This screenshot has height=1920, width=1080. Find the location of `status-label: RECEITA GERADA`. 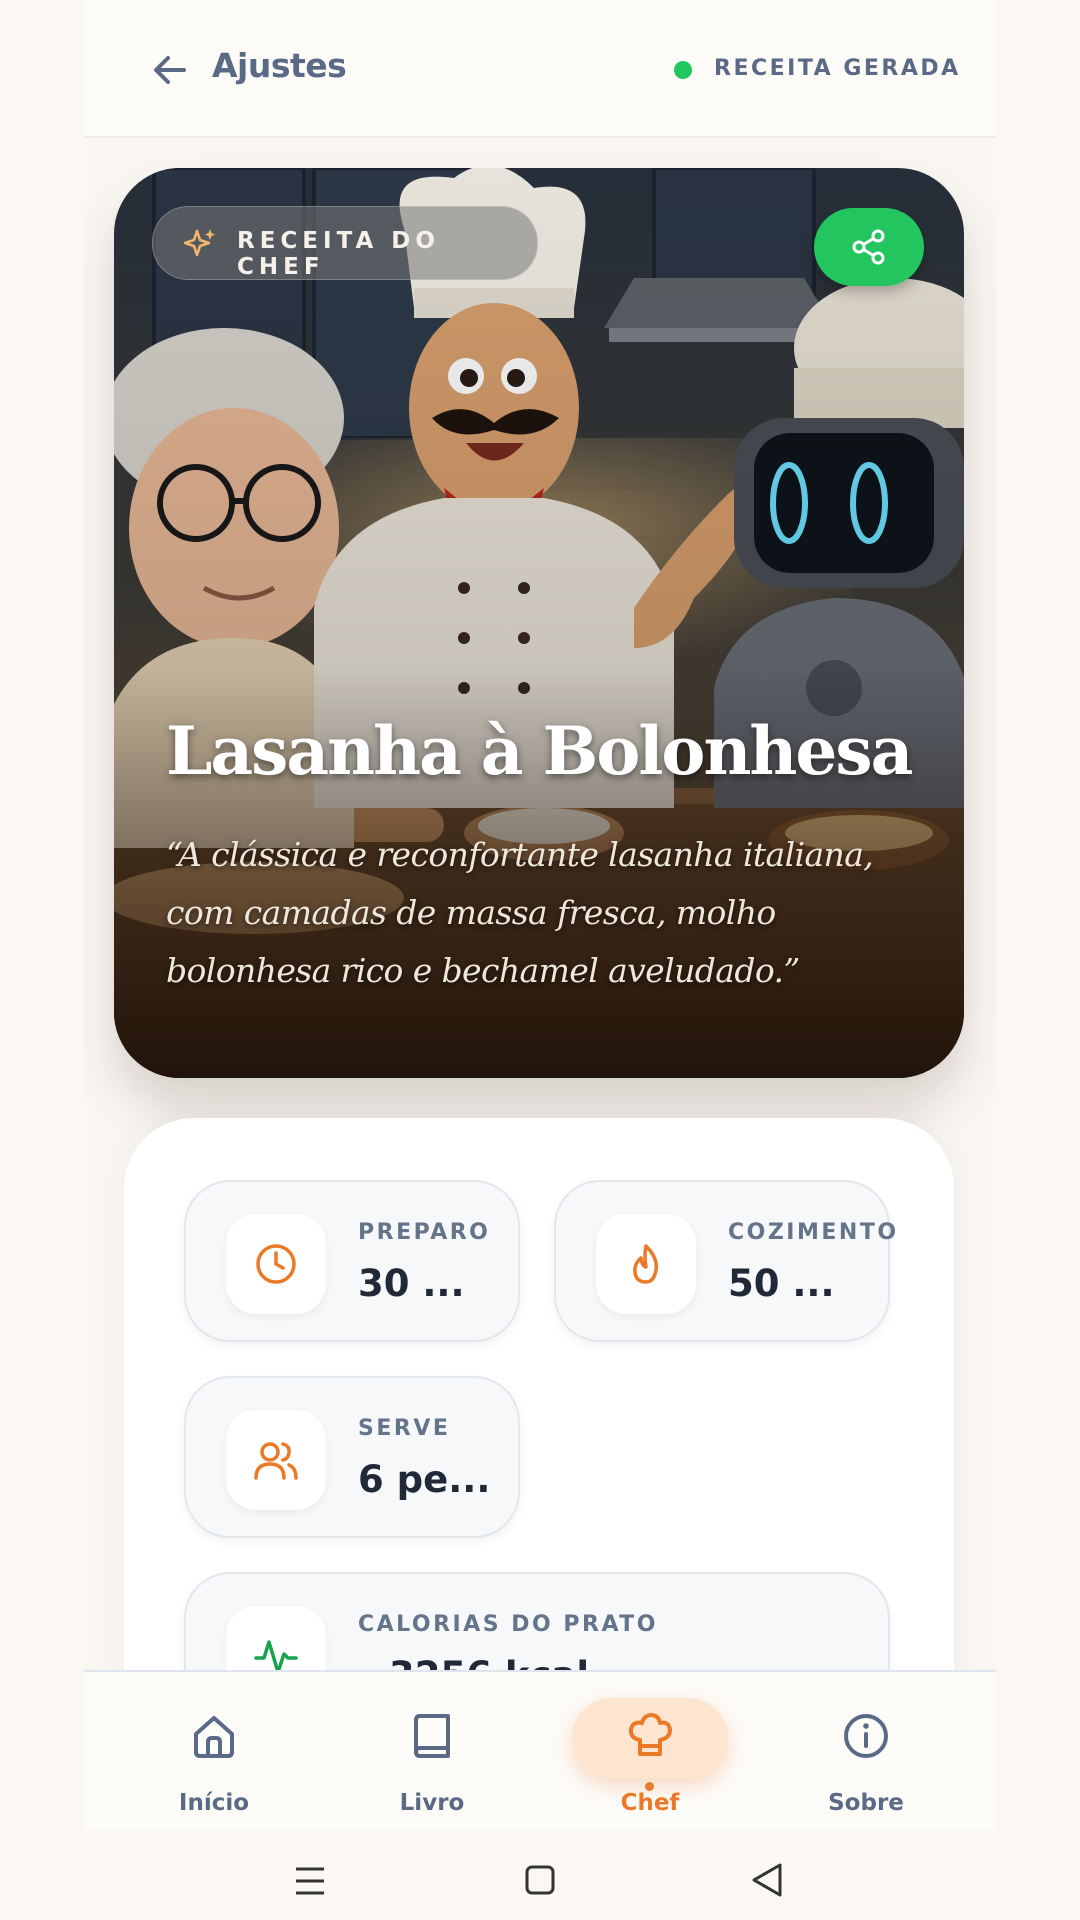

status-label: RECEITA GERADA is located at coordinates (837, 68).